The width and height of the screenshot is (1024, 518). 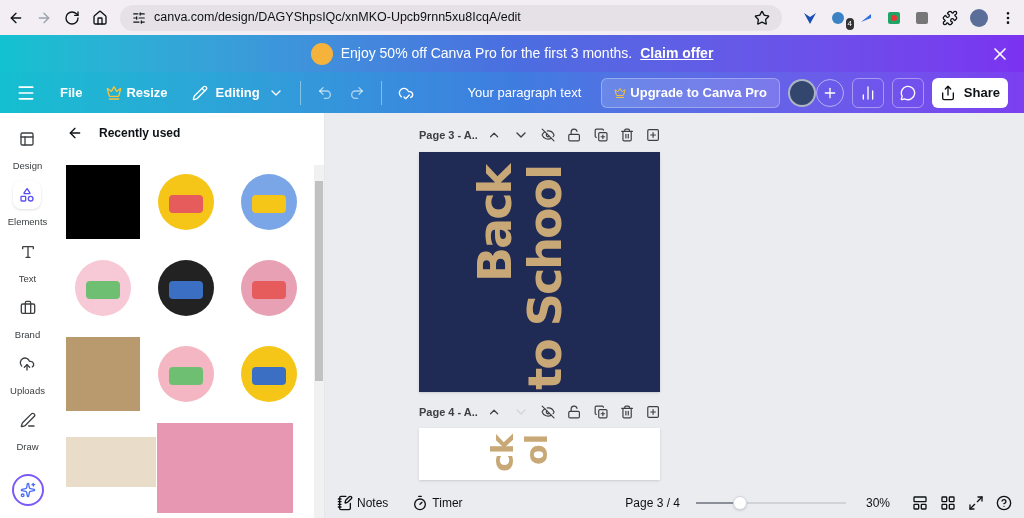 What do you see at coordinates (27, 307) in the screenshot?
I see `briefcase-icon` at bounding box center [27, 307].